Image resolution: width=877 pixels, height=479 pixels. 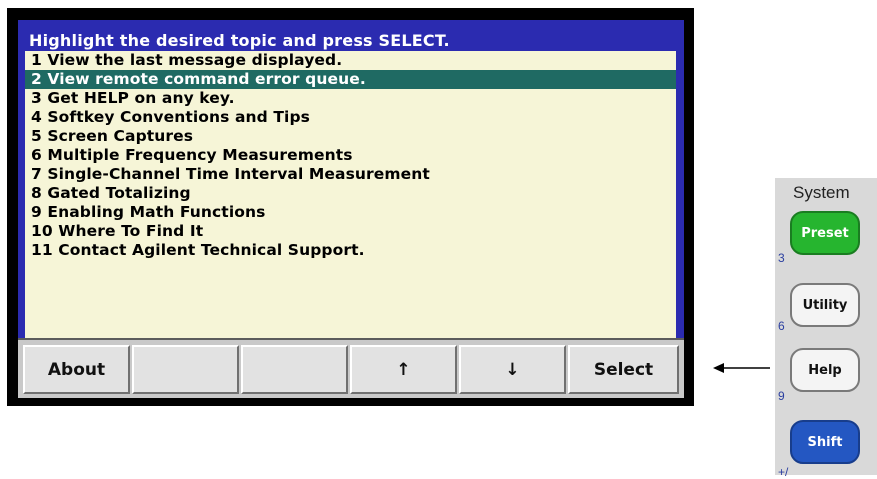 I want to click on shift-button: Shift, so click(x=825, y=442).